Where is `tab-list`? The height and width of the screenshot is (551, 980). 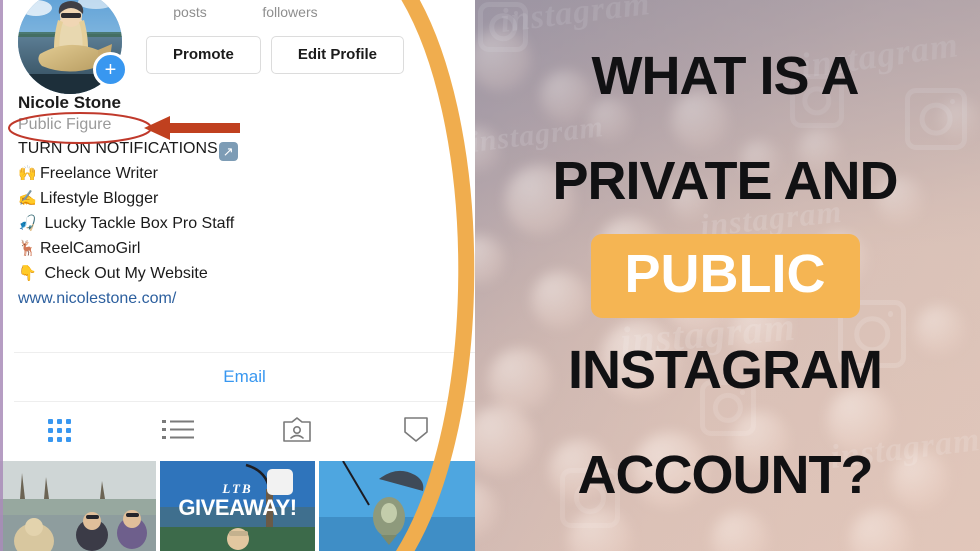
tab-list is located at coordinates (178, 430).